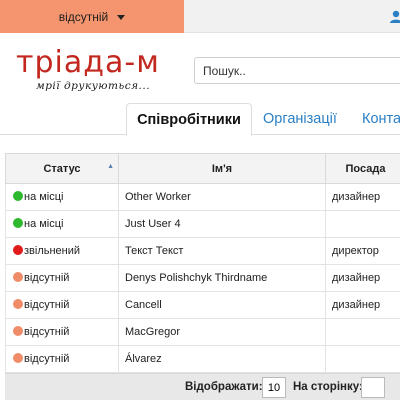 This screenshot has height=400, width=400. Describe the element at coordinates (200, 16) in the screenshot. I see `top-bar: відсутній` at that location.